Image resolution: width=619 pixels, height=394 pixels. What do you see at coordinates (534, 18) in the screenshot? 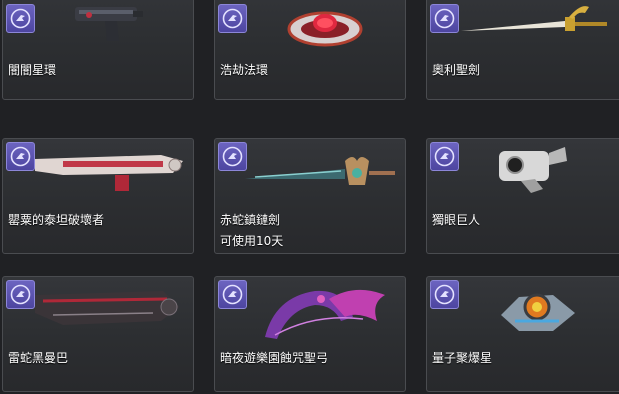
I see `golden-sword-icon` at bounding box center [534, 18].